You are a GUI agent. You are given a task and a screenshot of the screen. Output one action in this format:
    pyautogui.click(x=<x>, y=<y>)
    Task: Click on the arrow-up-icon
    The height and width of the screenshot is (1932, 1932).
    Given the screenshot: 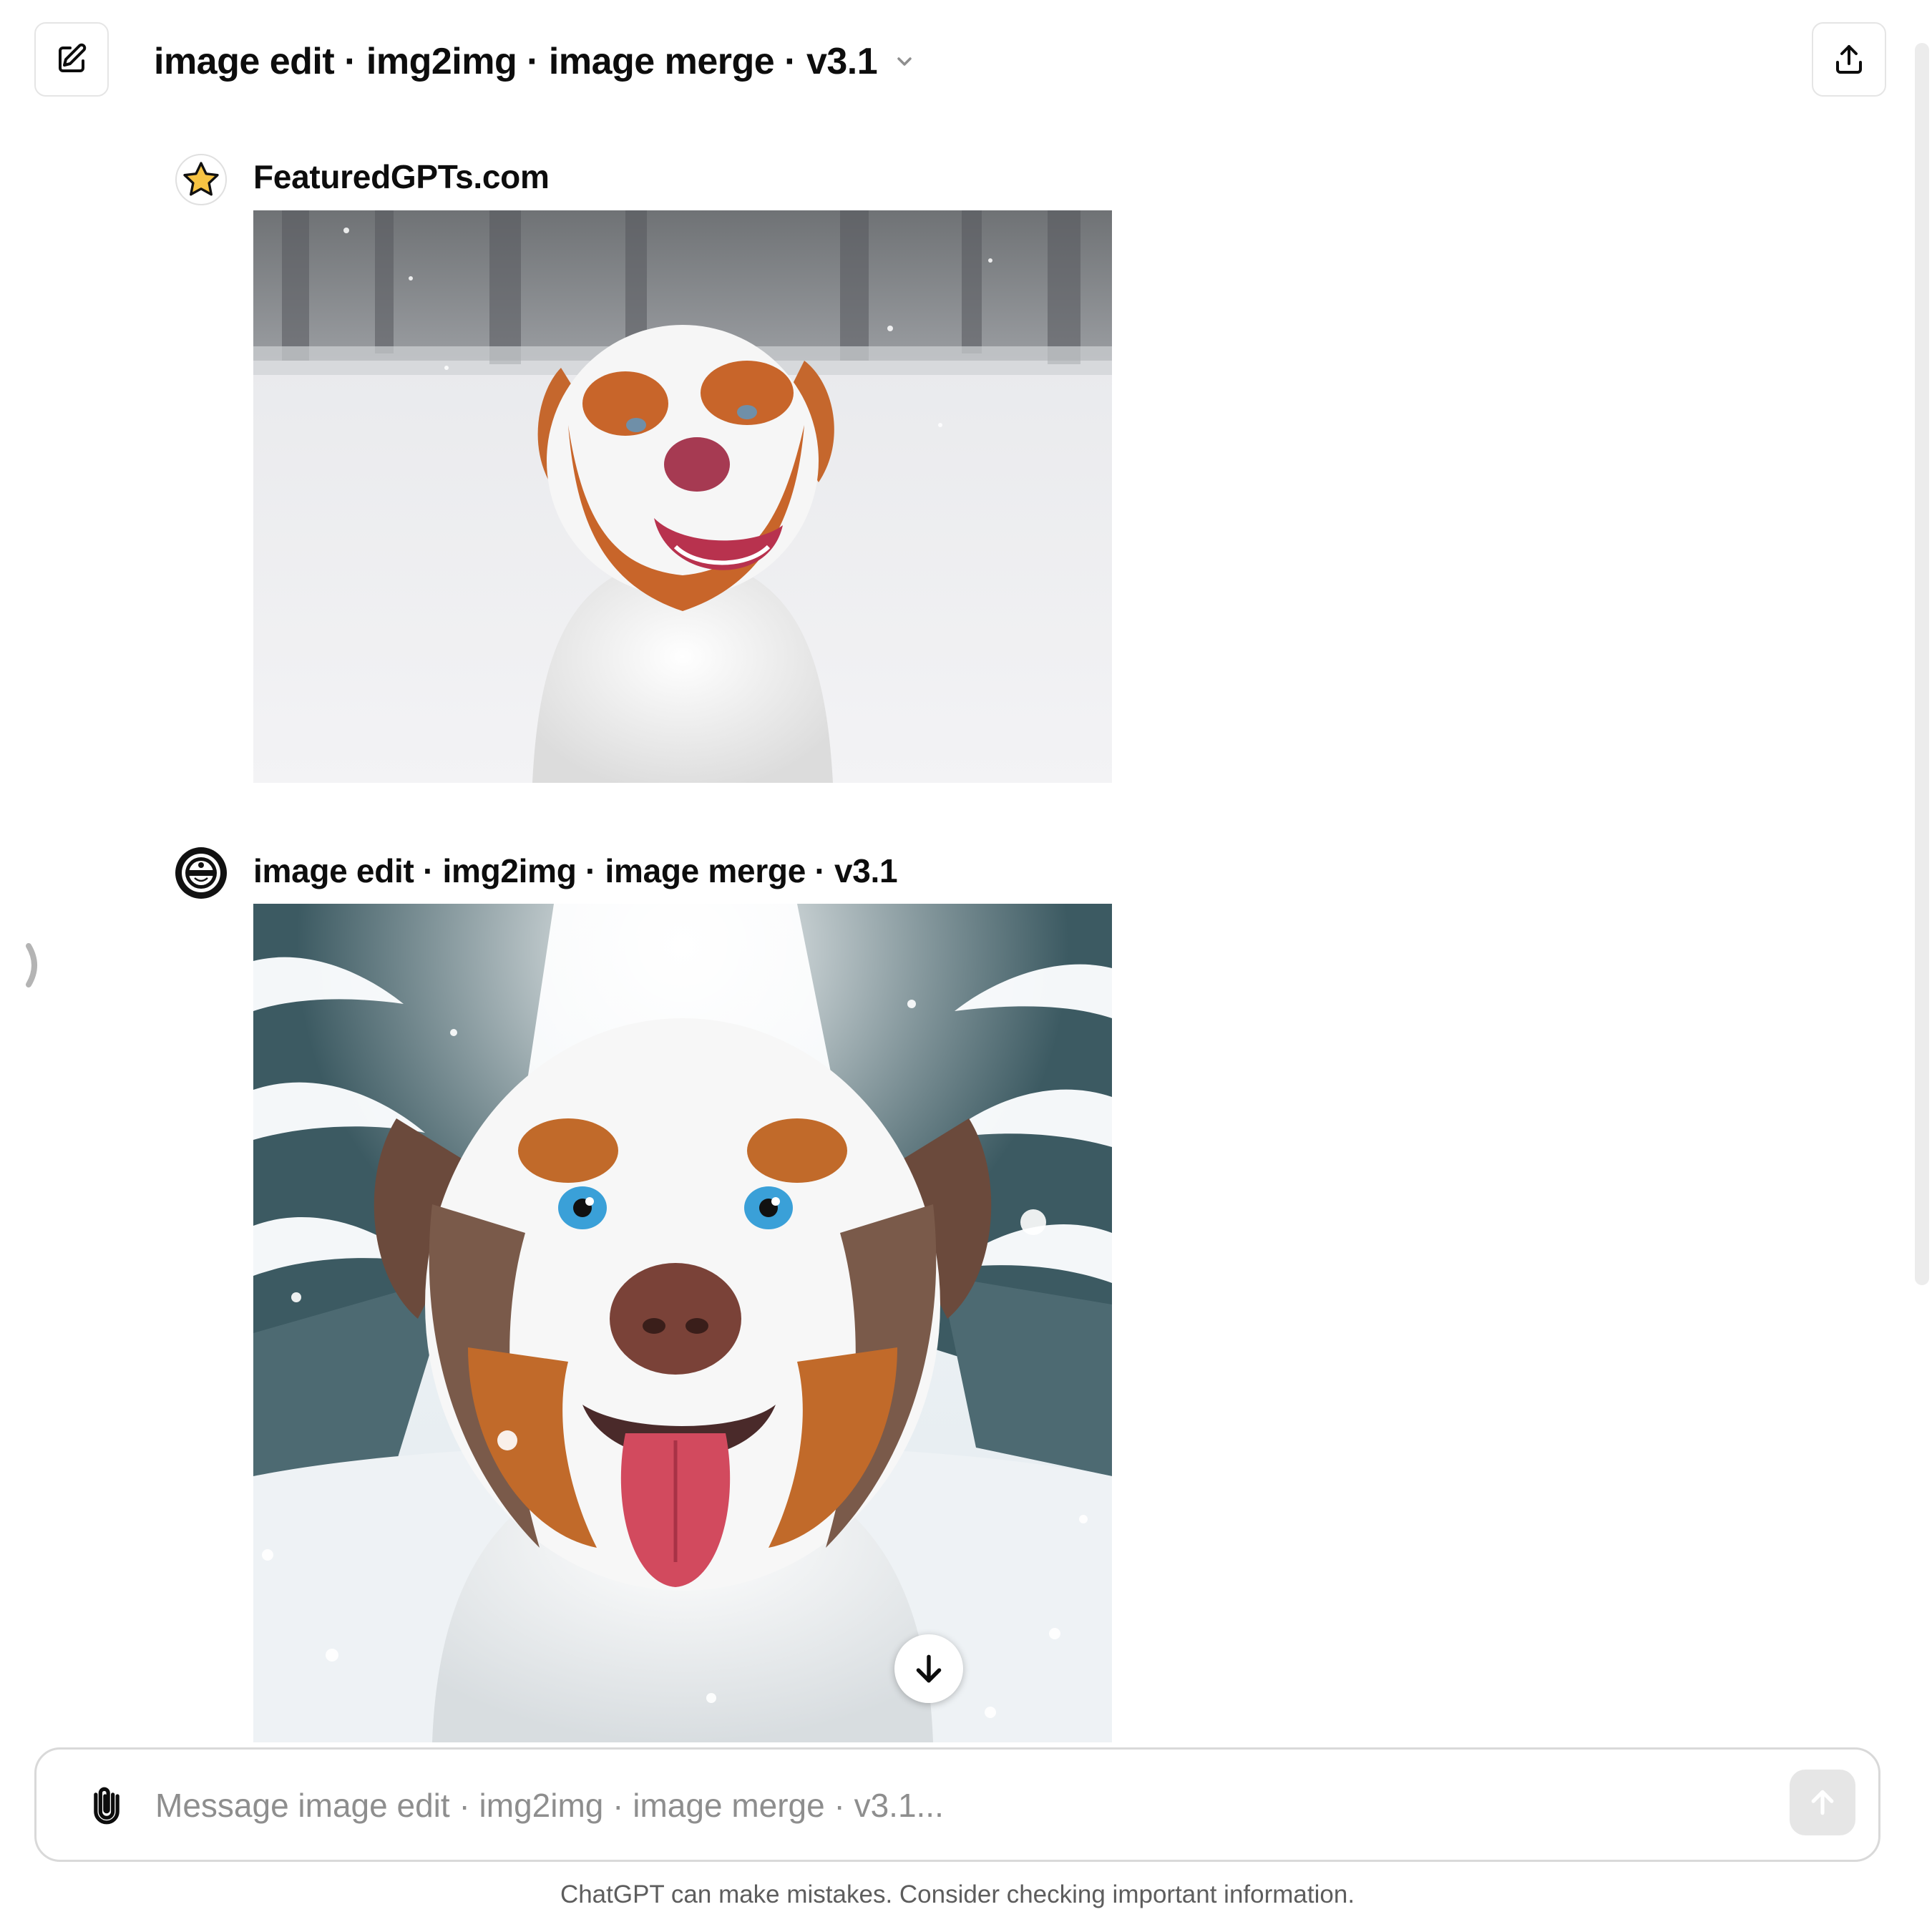 What is the action you would take?
    pyautogui.click(x=1822, y=1802)
    